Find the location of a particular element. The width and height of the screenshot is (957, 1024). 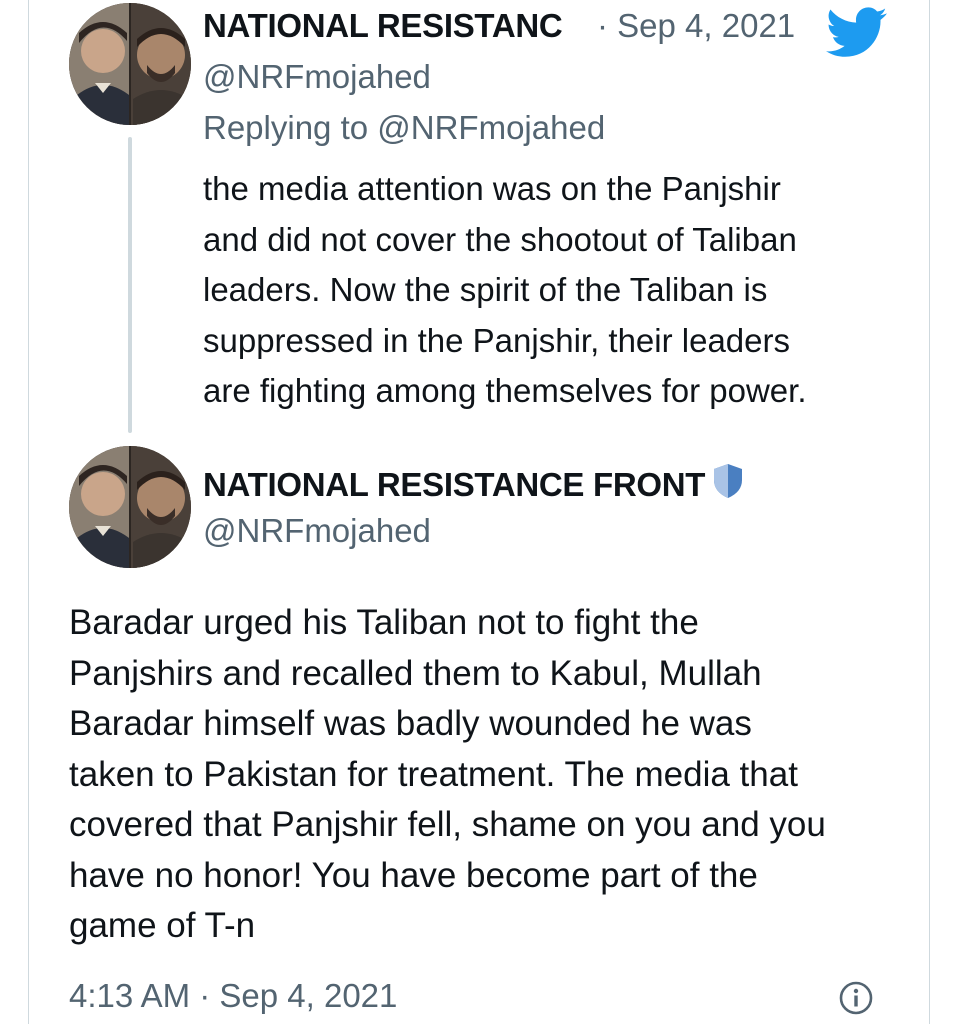

replying-to: Replying to @NRFmojahed is located at coordinates (404, 128).